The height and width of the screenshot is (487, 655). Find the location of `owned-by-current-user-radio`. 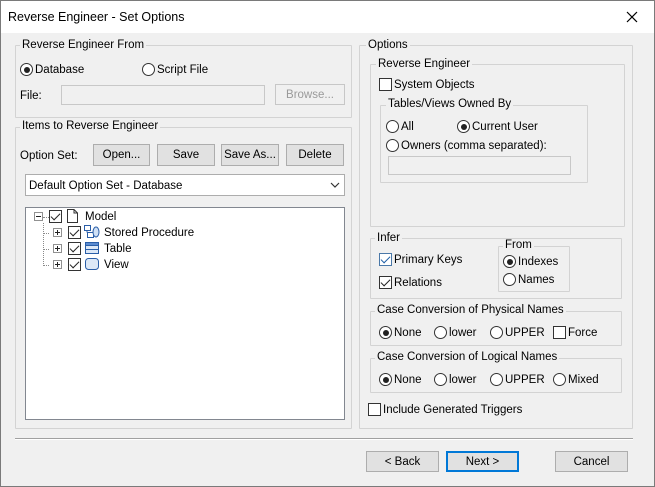

owned-by-current-user-radio is located at coordinates (463, 126).